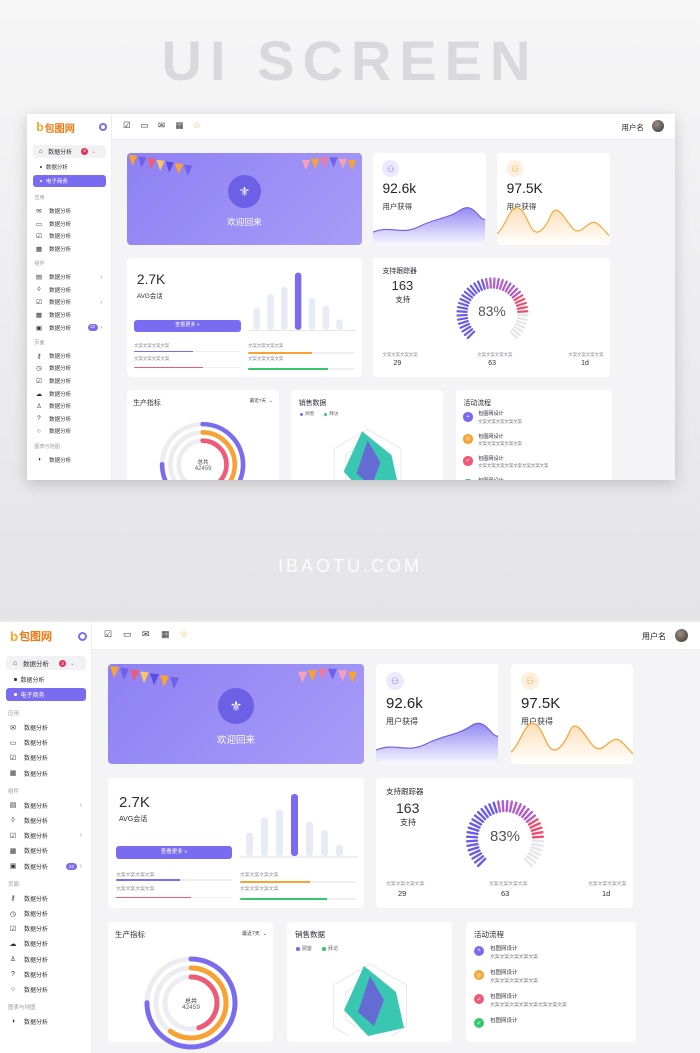 The width and height of the screenshot is (700, 1053). What do you see at coordinates (259, 875) in the screenshot?
I see `progress-label: 文案文案文案文案` at bounding box center [259, 875].